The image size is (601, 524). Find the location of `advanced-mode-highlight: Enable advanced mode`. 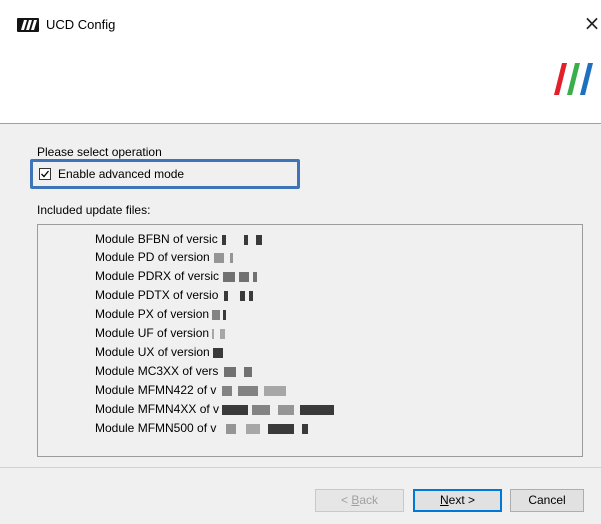

advanced-mode-highlight: Enable advanced mode is located at coordinates (165, 174).